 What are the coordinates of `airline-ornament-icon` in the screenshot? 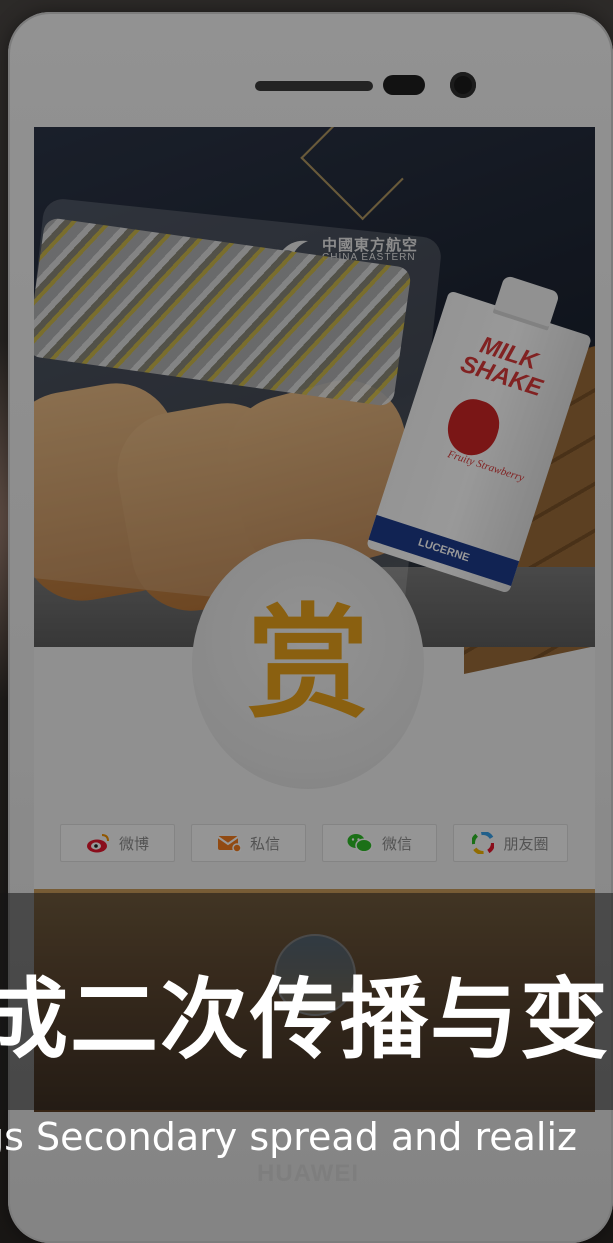 It's located at (352, 174).